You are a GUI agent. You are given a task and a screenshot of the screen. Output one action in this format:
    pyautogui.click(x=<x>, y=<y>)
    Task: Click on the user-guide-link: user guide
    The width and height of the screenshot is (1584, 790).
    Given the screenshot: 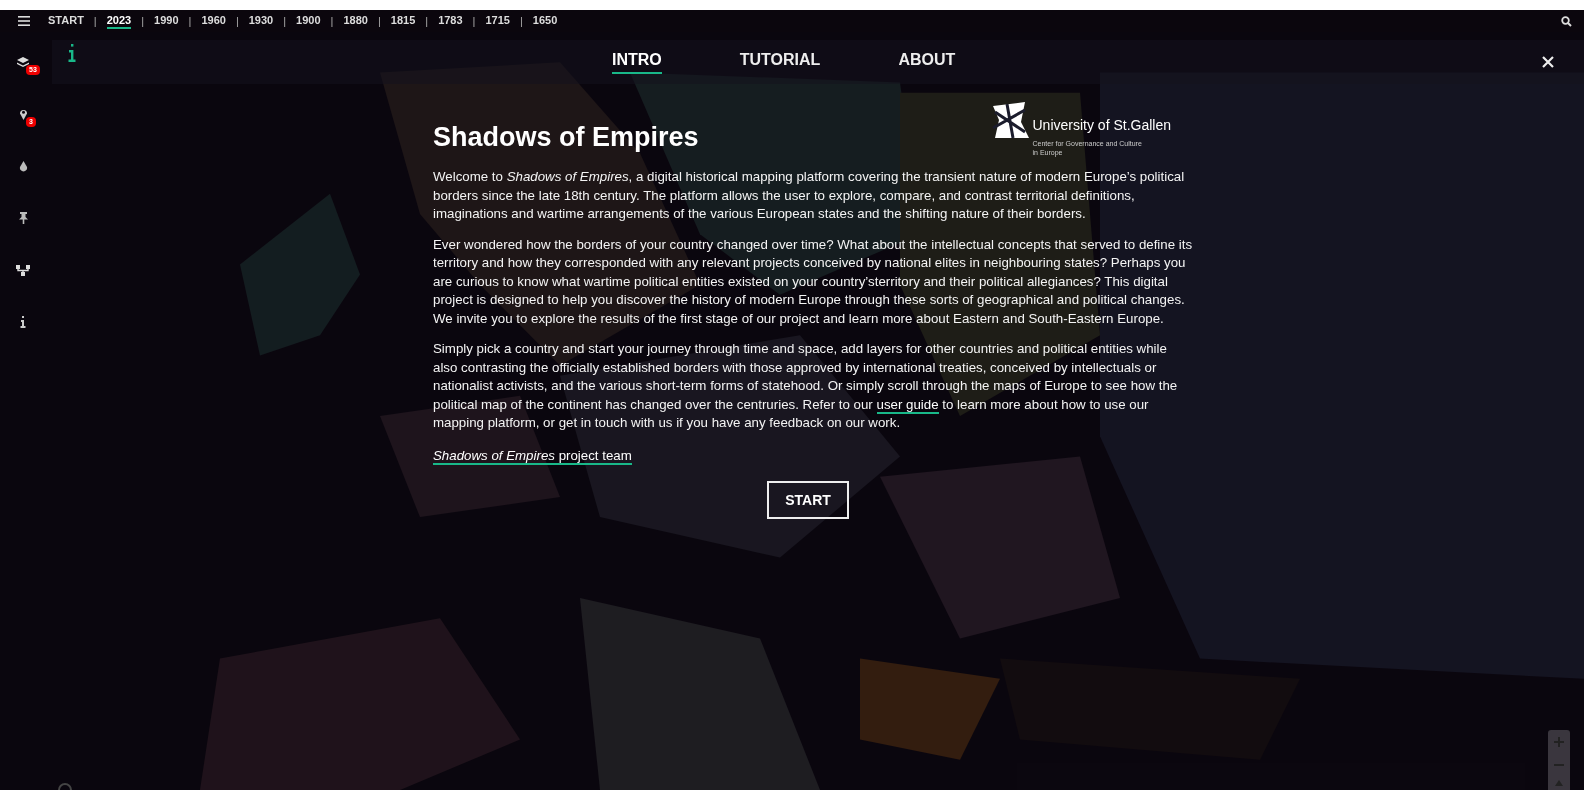 What is the action you would take?
    pyautogui.click(x=907, y=405)
    